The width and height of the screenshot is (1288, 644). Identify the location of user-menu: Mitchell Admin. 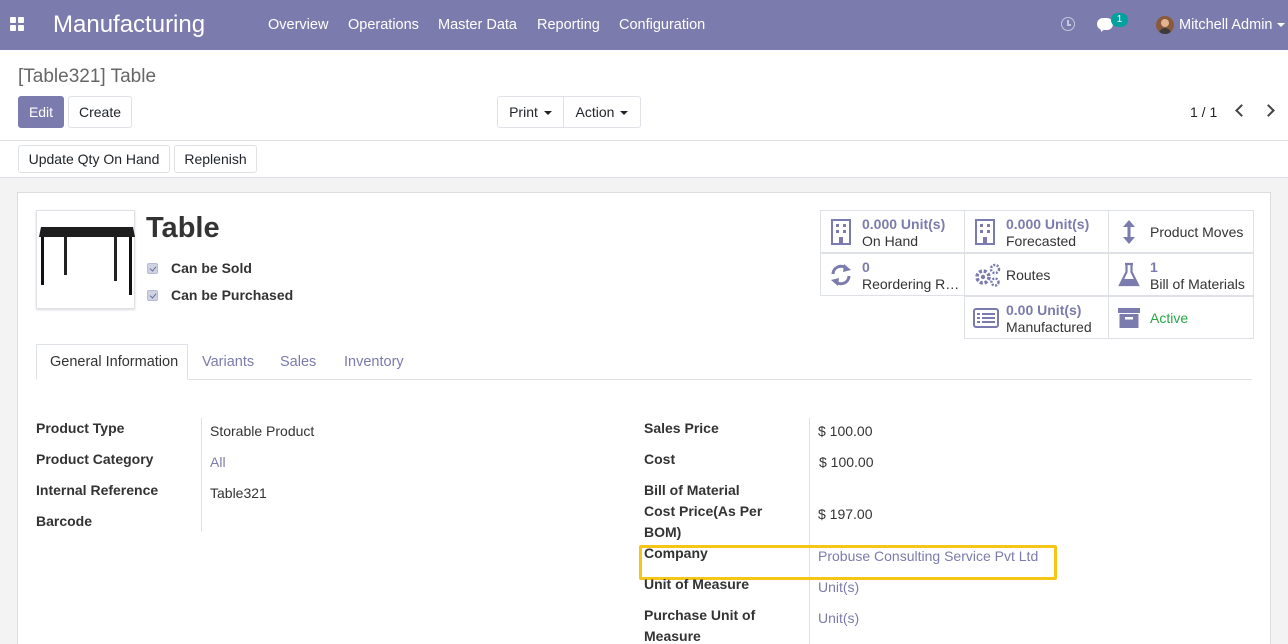
(1225, 25).